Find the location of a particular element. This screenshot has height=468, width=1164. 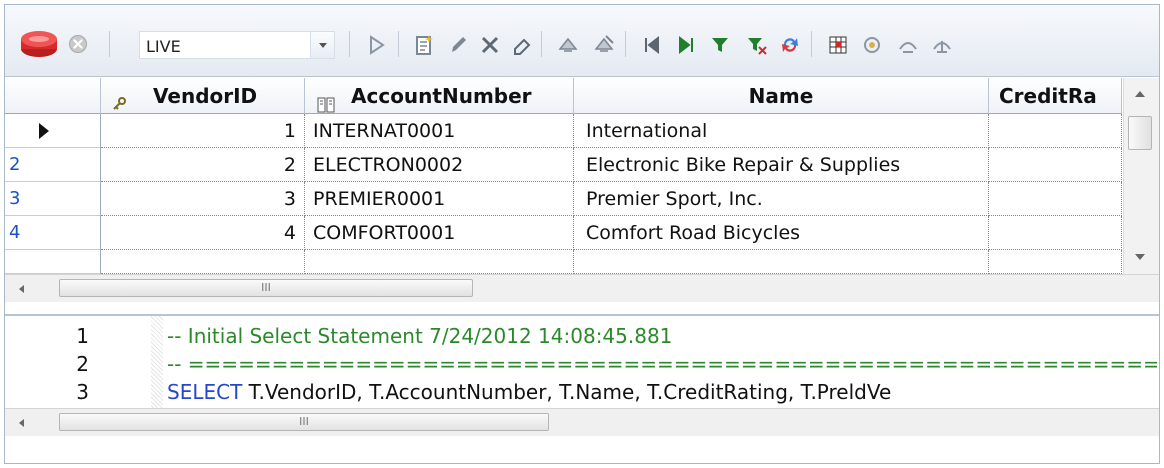

play-icon is located at coordinates (376, 45).